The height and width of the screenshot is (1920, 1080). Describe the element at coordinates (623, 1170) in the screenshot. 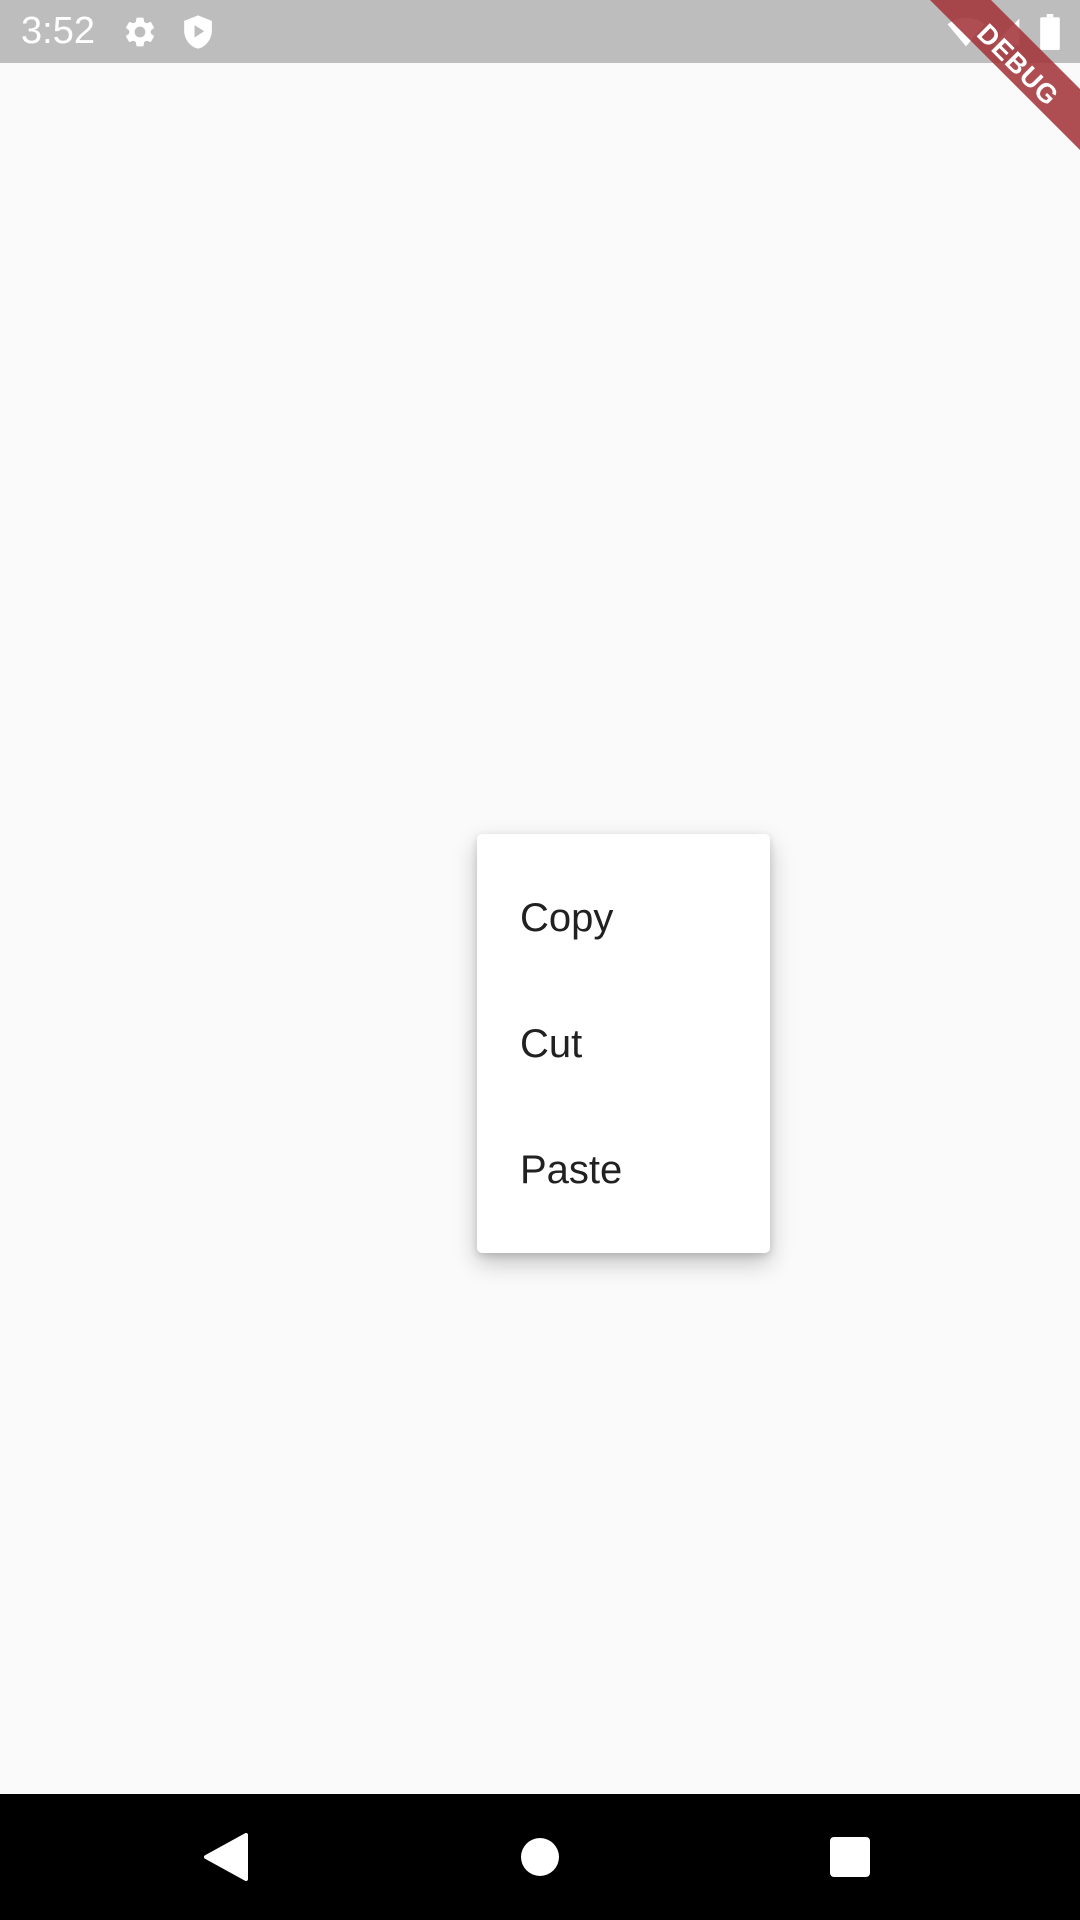

I see `menu-item-paste: Paste` at that location.